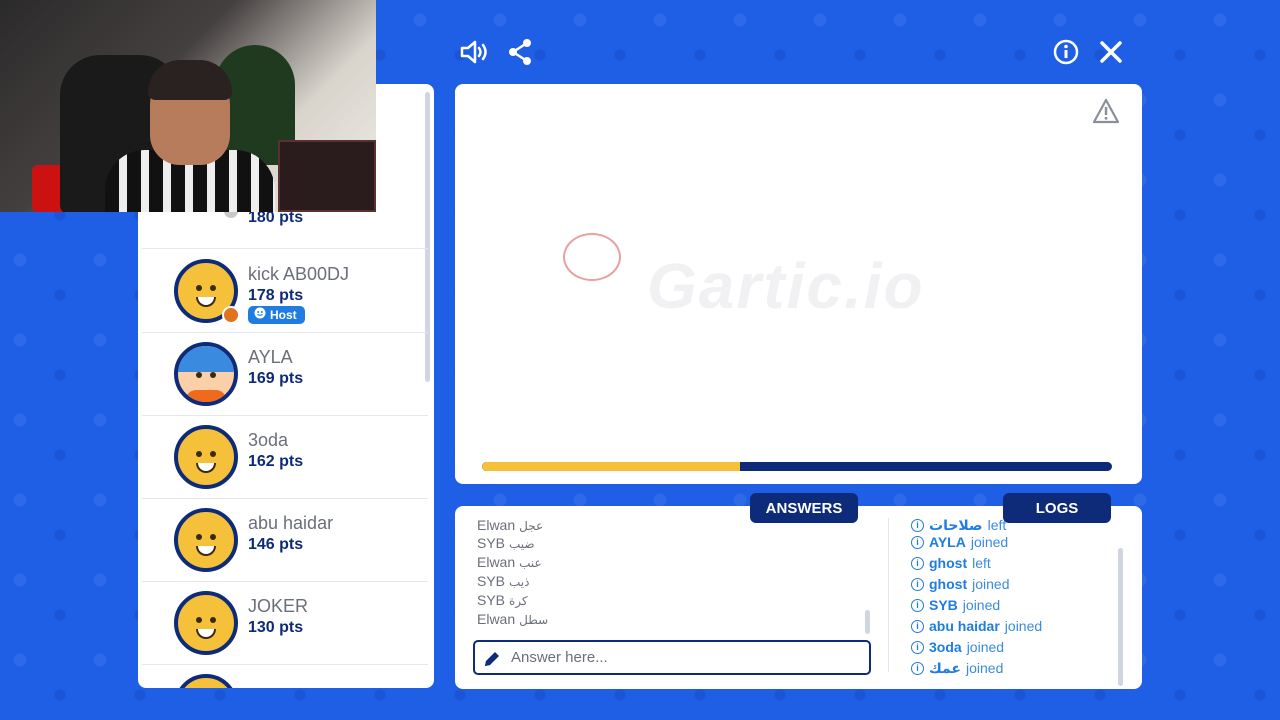 Image resolution: width=1280 pixels, height=720 pixels. Describe the element at coordinates (1011, 605) in the screenshot. I see `log-line: i SYB joined` at that location.